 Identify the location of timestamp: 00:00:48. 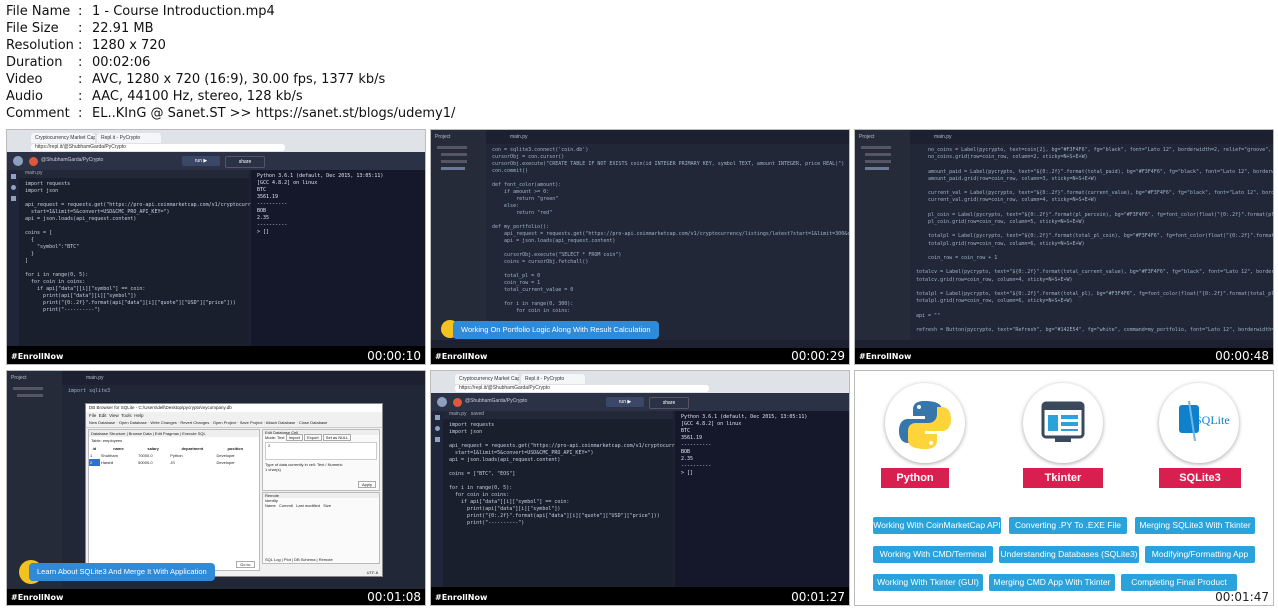
(1242, 356).